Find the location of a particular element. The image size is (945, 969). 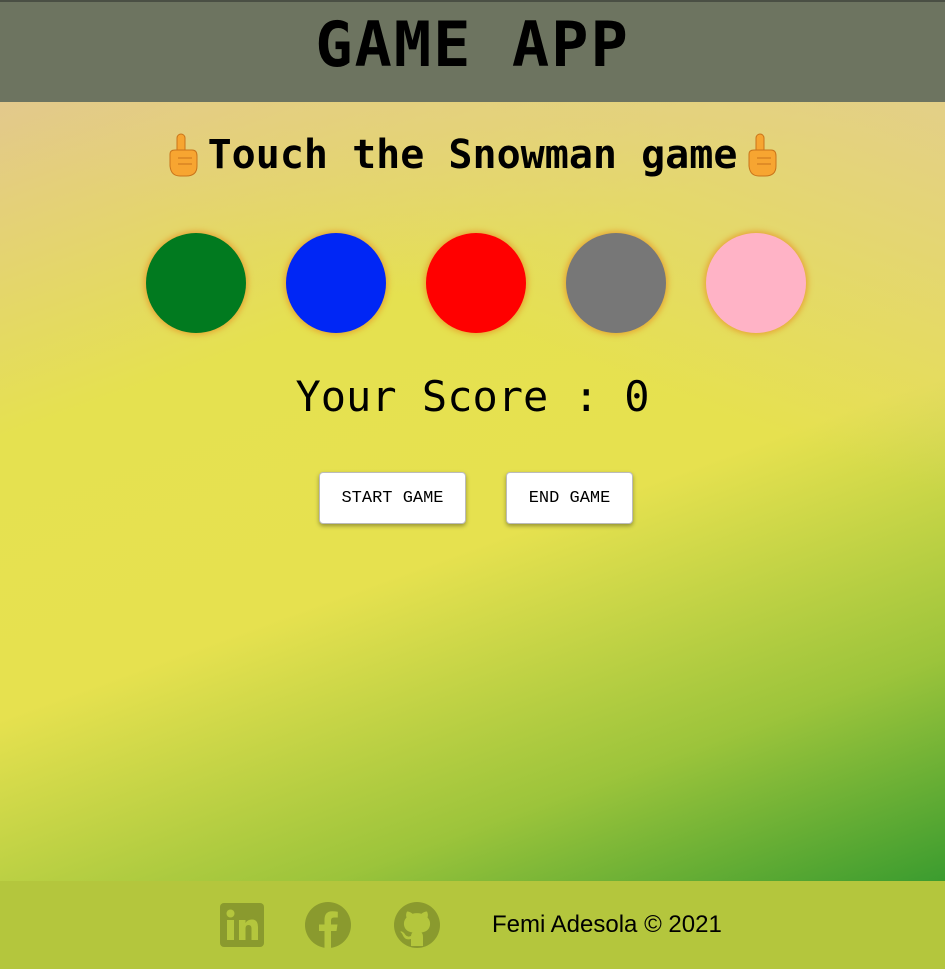

app-title: GAME APP is located at coordinates (472, 44).